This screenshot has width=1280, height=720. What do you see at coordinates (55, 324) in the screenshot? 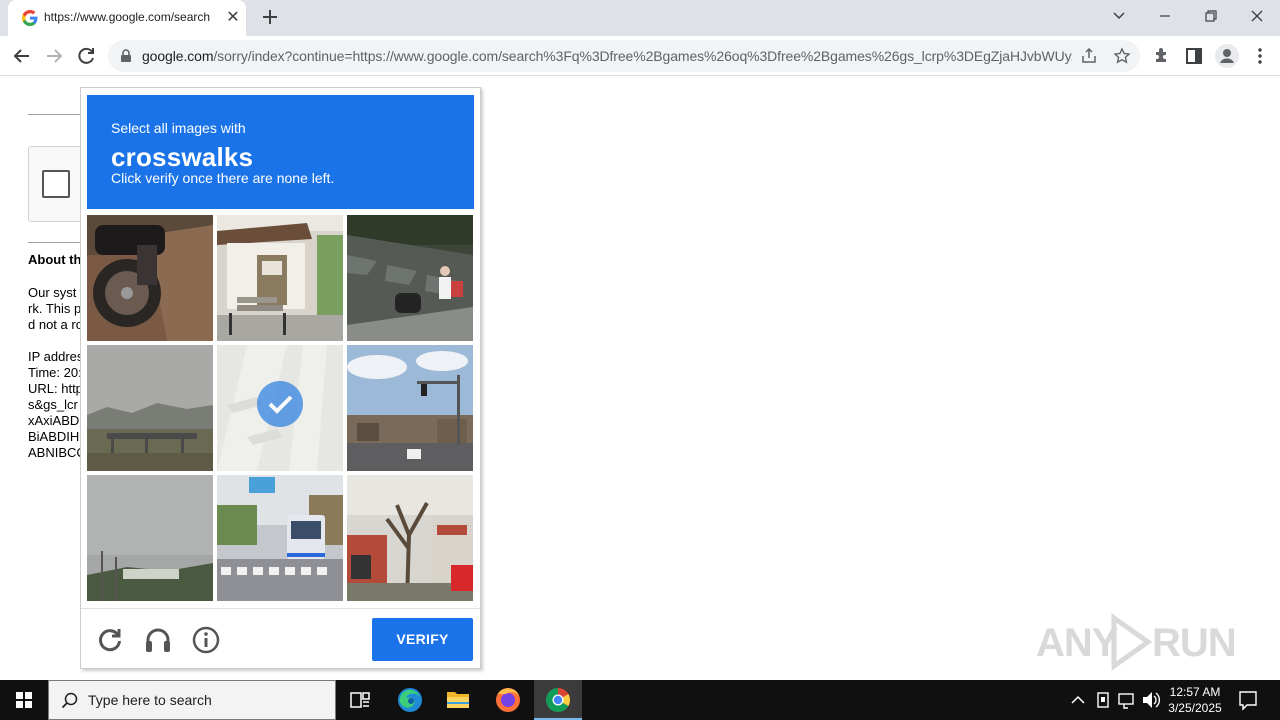
I see `sorry-paragraph-line: d not a ro` at bounding box center [55, 324].